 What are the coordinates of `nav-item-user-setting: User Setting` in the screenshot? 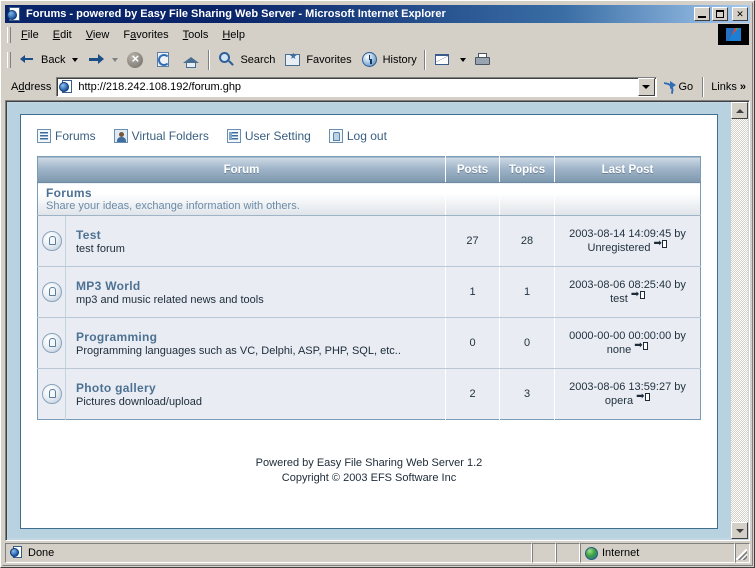 It's located at (268, 136).